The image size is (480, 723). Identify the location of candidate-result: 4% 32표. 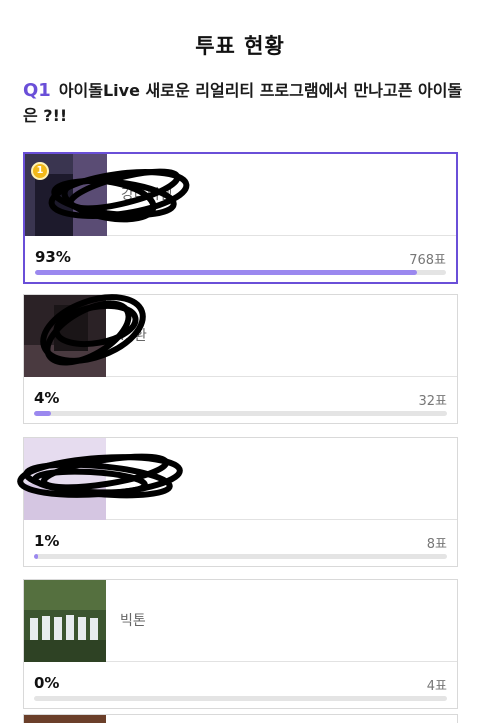
(240, 400).